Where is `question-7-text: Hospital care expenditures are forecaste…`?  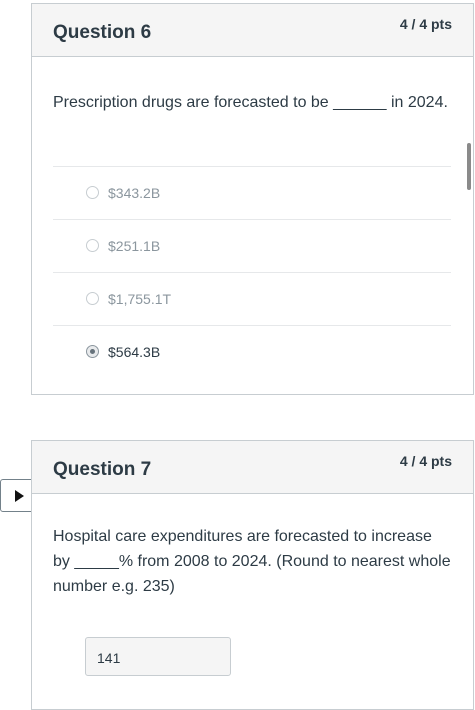
question-7-text: Hospital care expenditures are forecaste… is located at coordinates (252, 561).